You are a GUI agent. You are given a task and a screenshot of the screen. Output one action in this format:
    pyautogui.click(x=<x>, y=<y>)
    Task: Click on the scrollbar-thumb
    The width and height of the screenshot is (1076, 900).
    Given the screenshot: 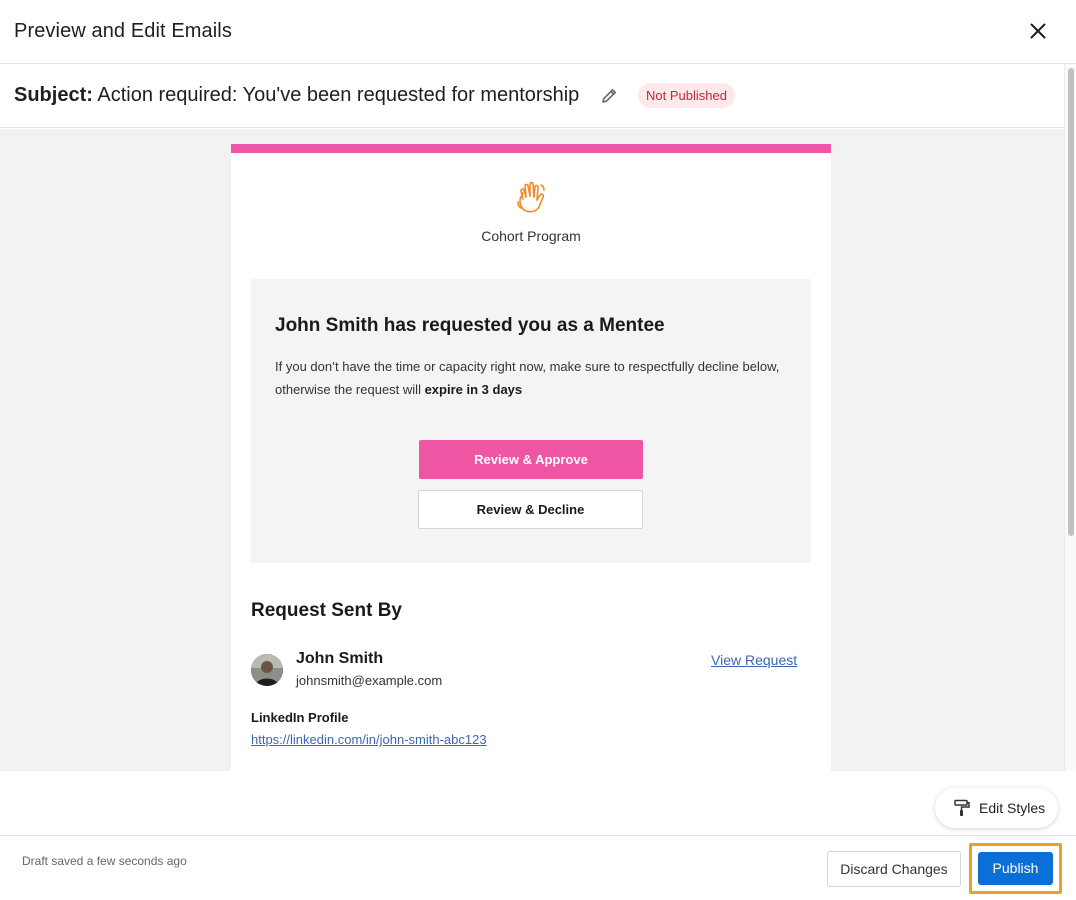 What is the action you would take?
    pyautogui.click(x=1071, y=302)
    